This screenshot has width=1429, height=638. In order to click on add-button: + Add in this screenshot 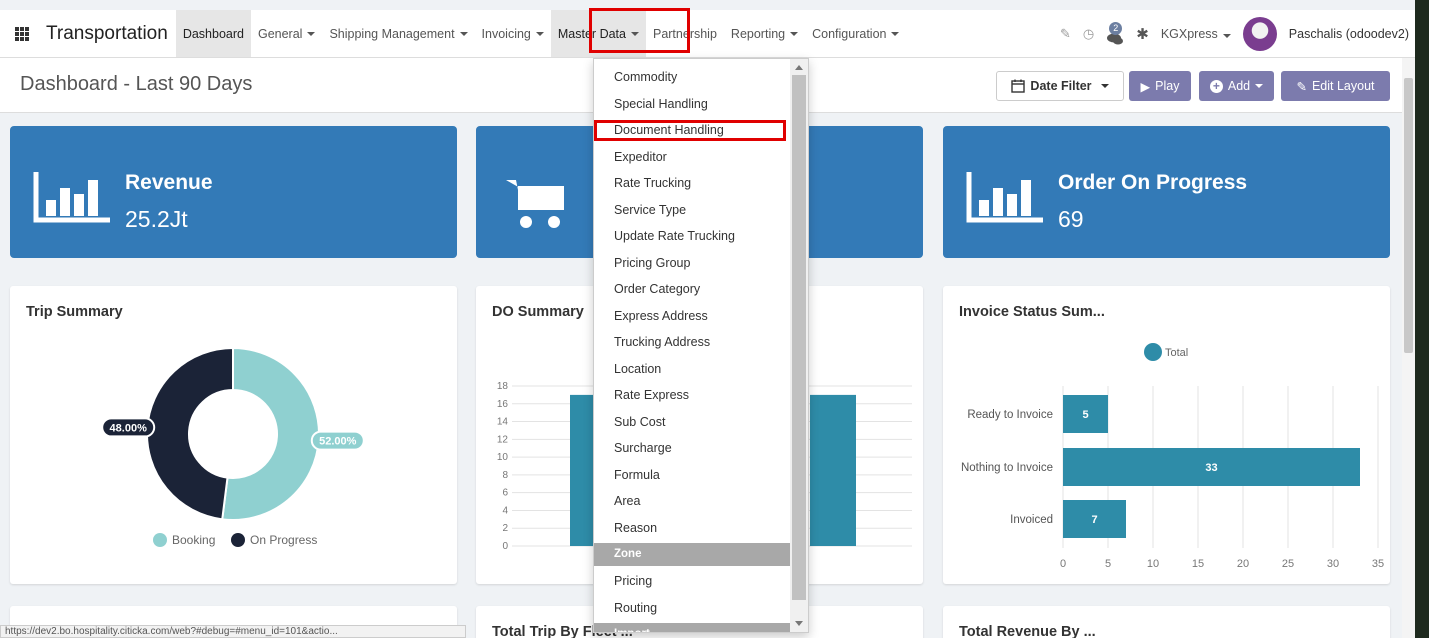, I will do `click(1236, 86)`.